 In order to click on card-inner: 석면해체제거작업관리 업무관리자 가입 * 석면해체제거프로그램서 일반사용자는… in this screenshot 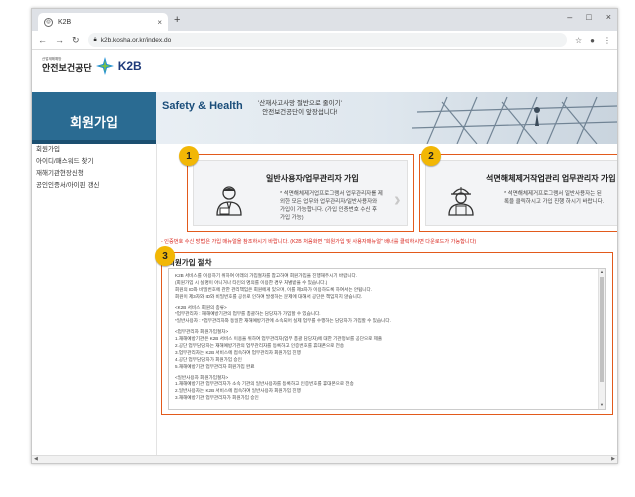, I will do `click(521, 193)`.